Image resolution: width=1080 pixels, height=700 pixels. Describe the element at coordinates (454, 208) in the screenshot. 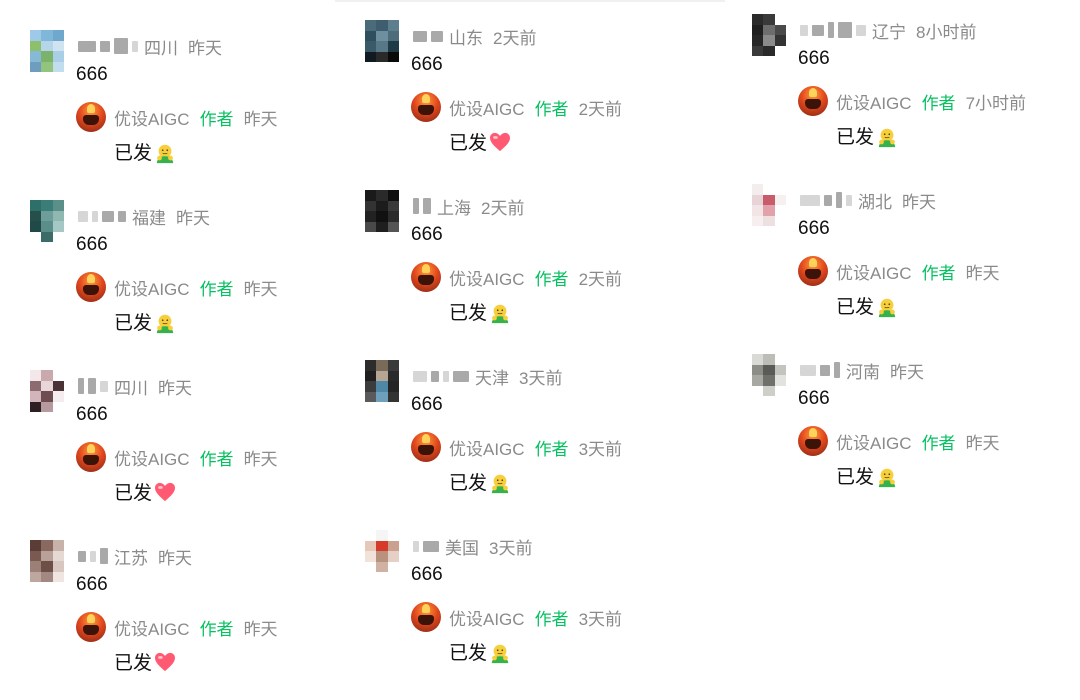

I see `comment-location: 上海` at that location.